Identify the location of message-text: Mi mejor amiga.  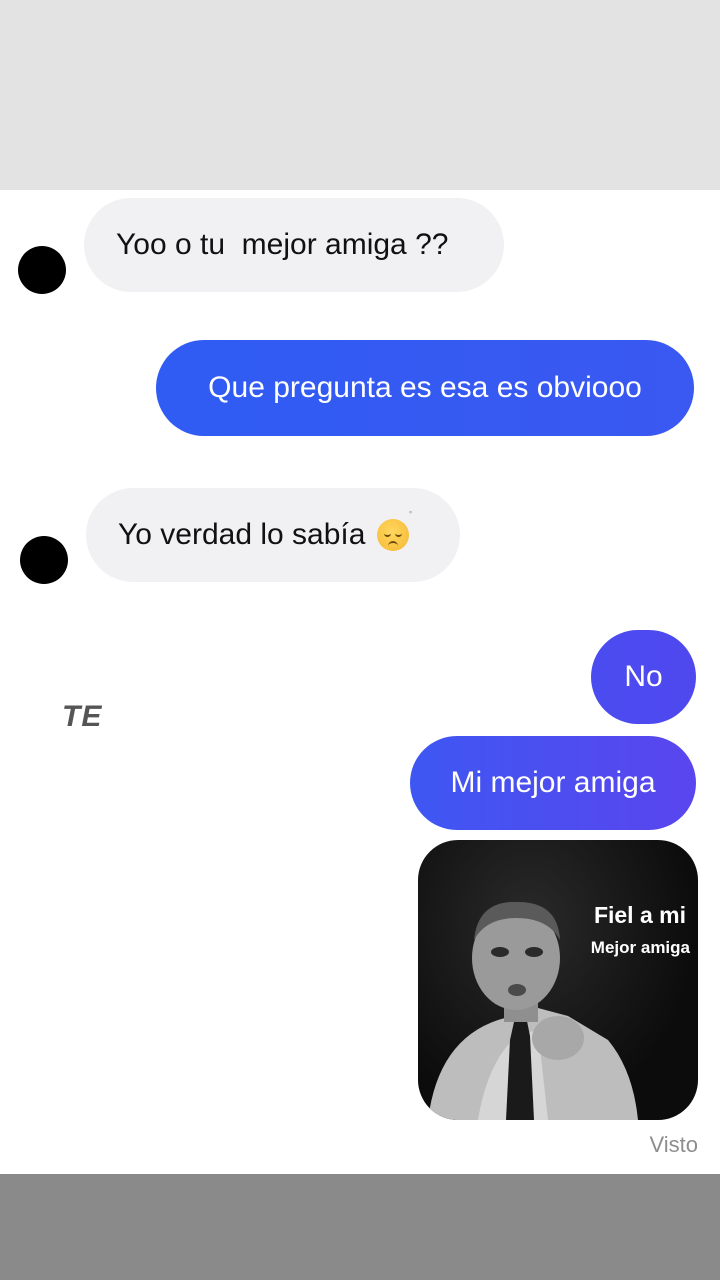
(553, 782).